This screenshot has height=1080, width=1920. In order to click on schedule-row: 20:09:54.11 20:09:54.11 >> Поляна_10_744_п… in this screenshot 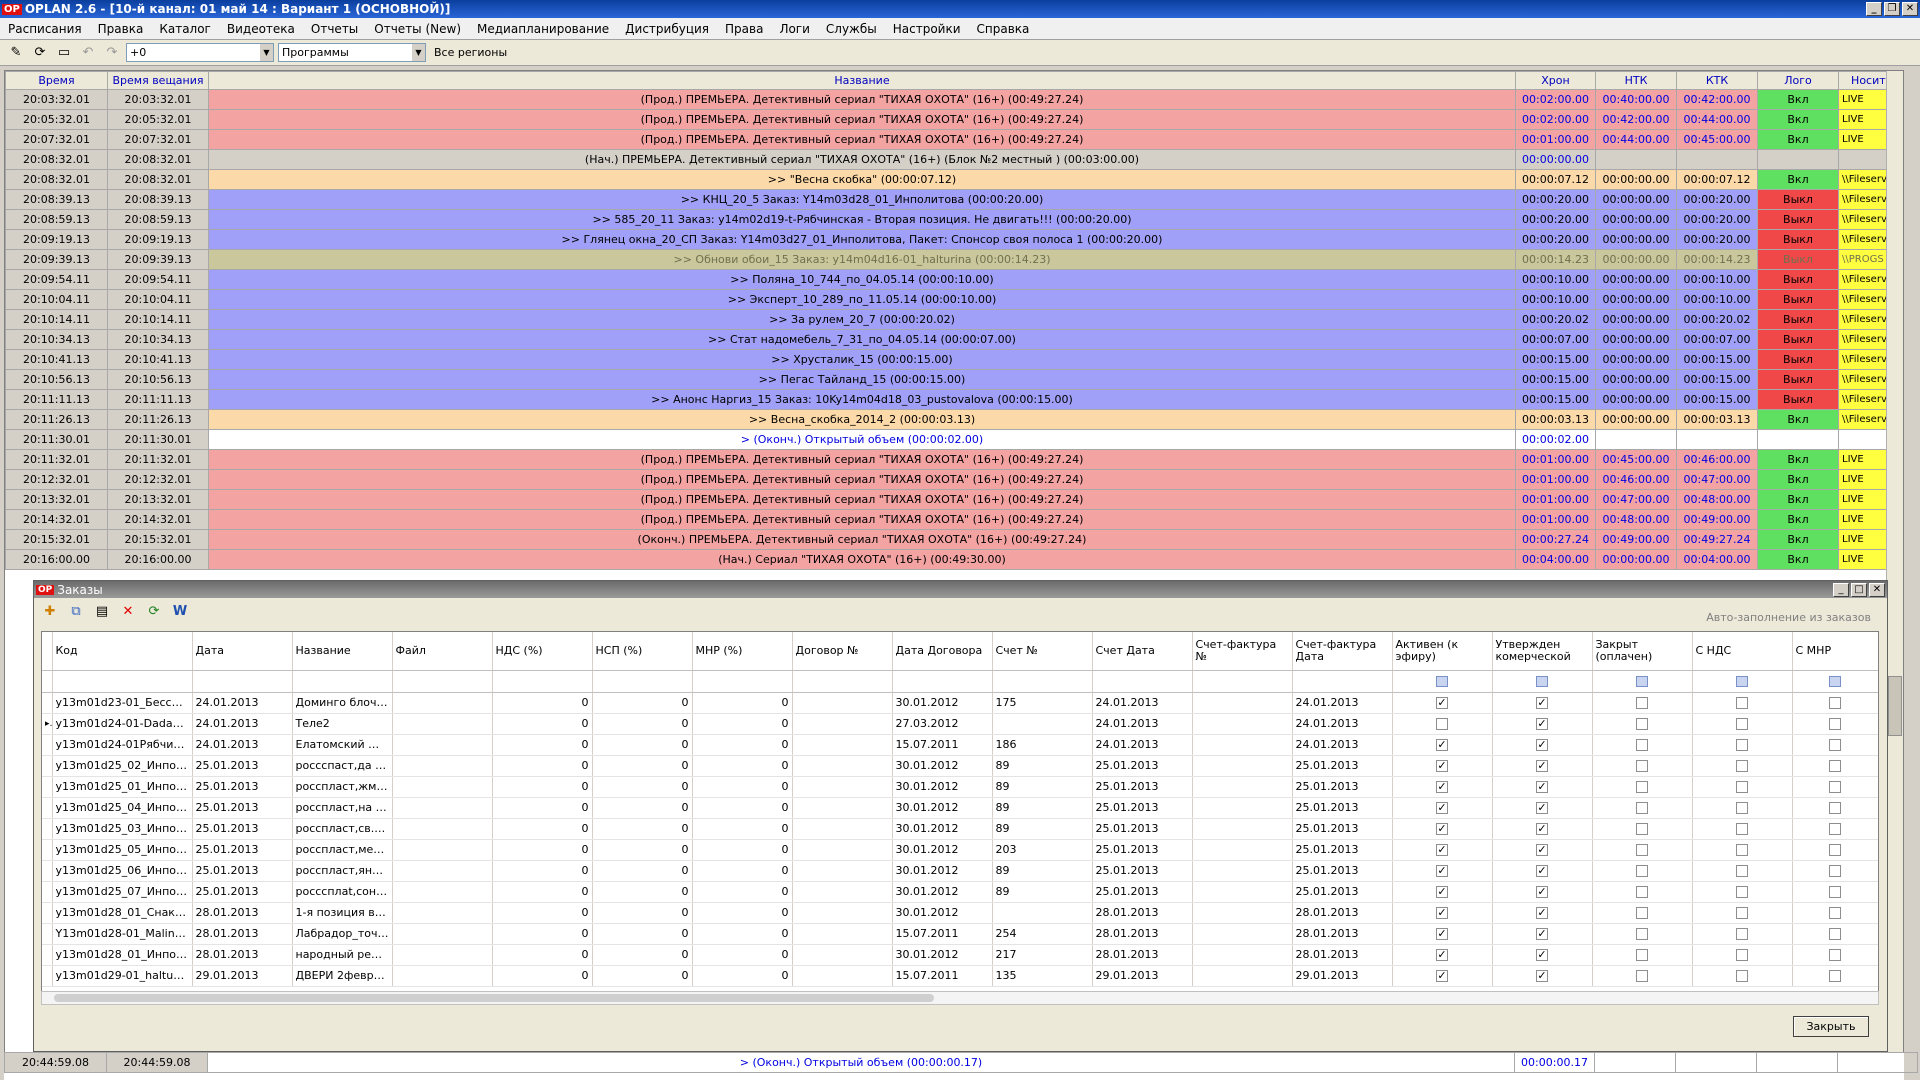, I will do `click(954, 279)`.